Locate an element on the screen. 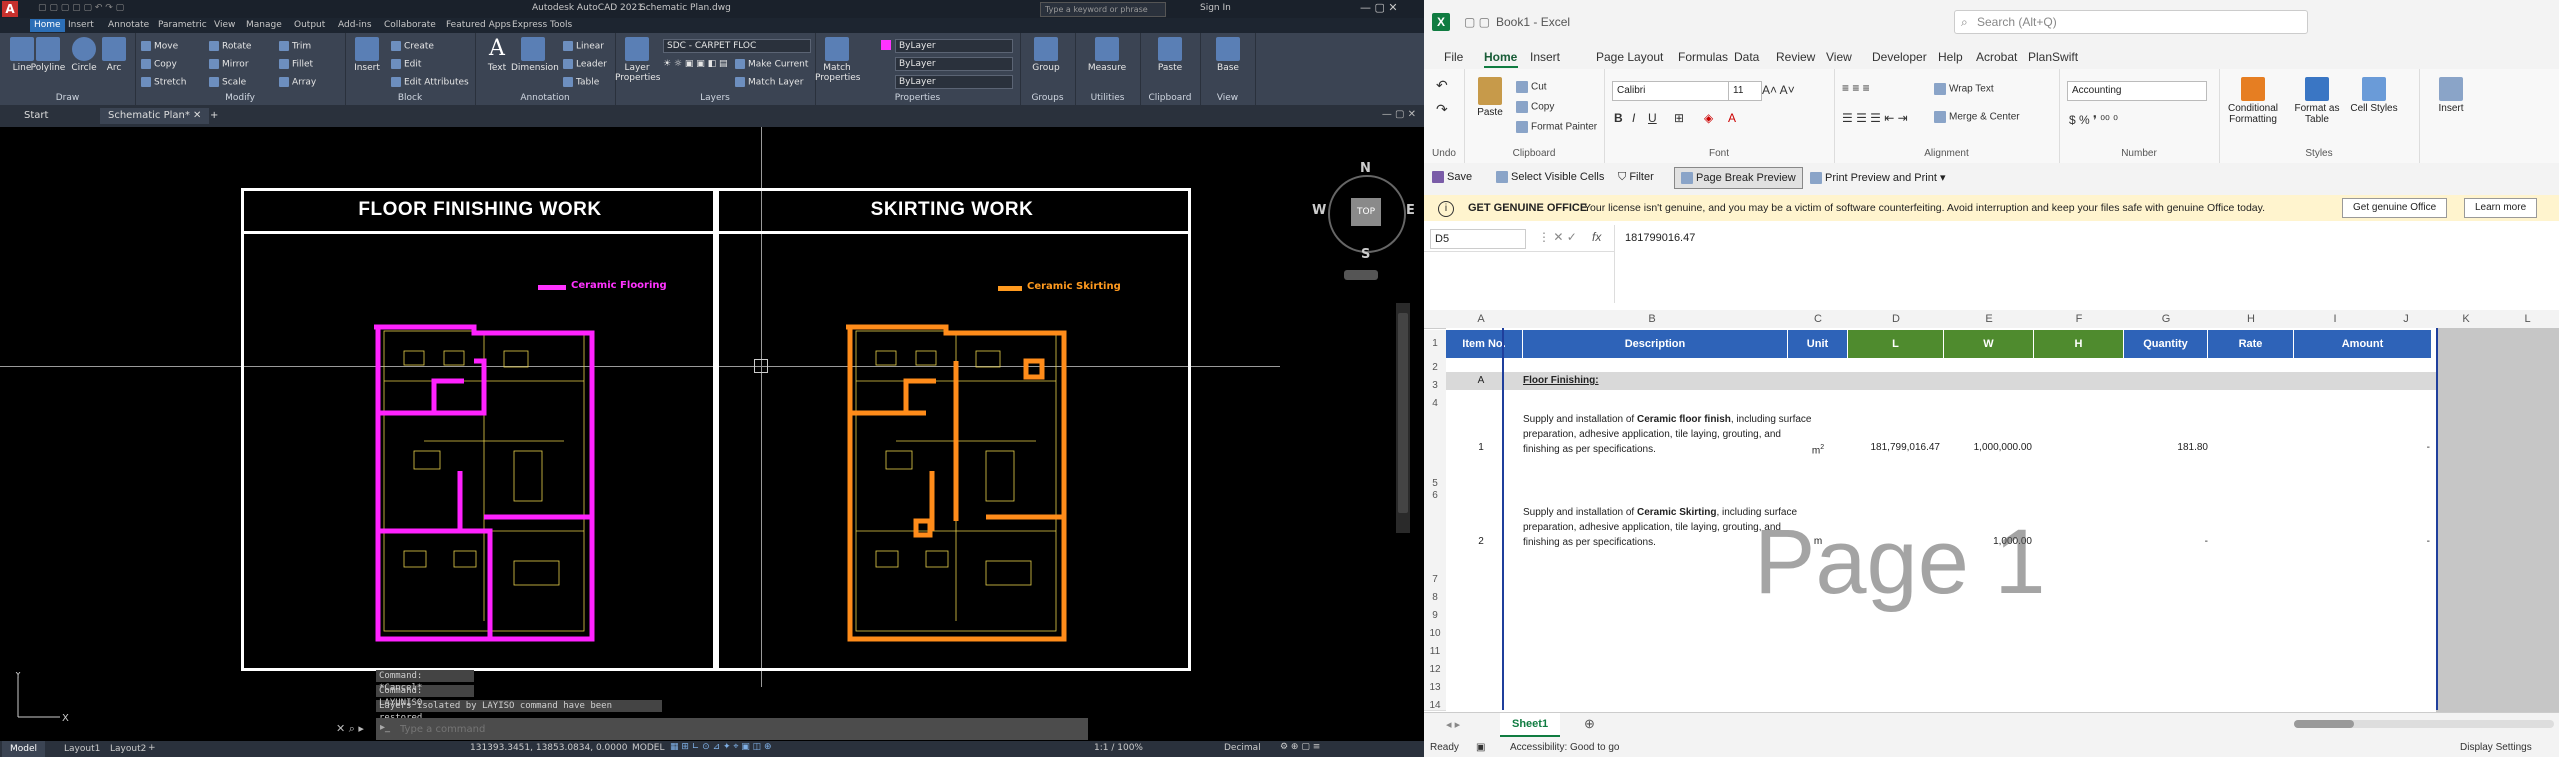 Image resolution: width=2559 pixels, height=757 pixels. make-current-tool: Make Current is located at coordinates (771, 64).